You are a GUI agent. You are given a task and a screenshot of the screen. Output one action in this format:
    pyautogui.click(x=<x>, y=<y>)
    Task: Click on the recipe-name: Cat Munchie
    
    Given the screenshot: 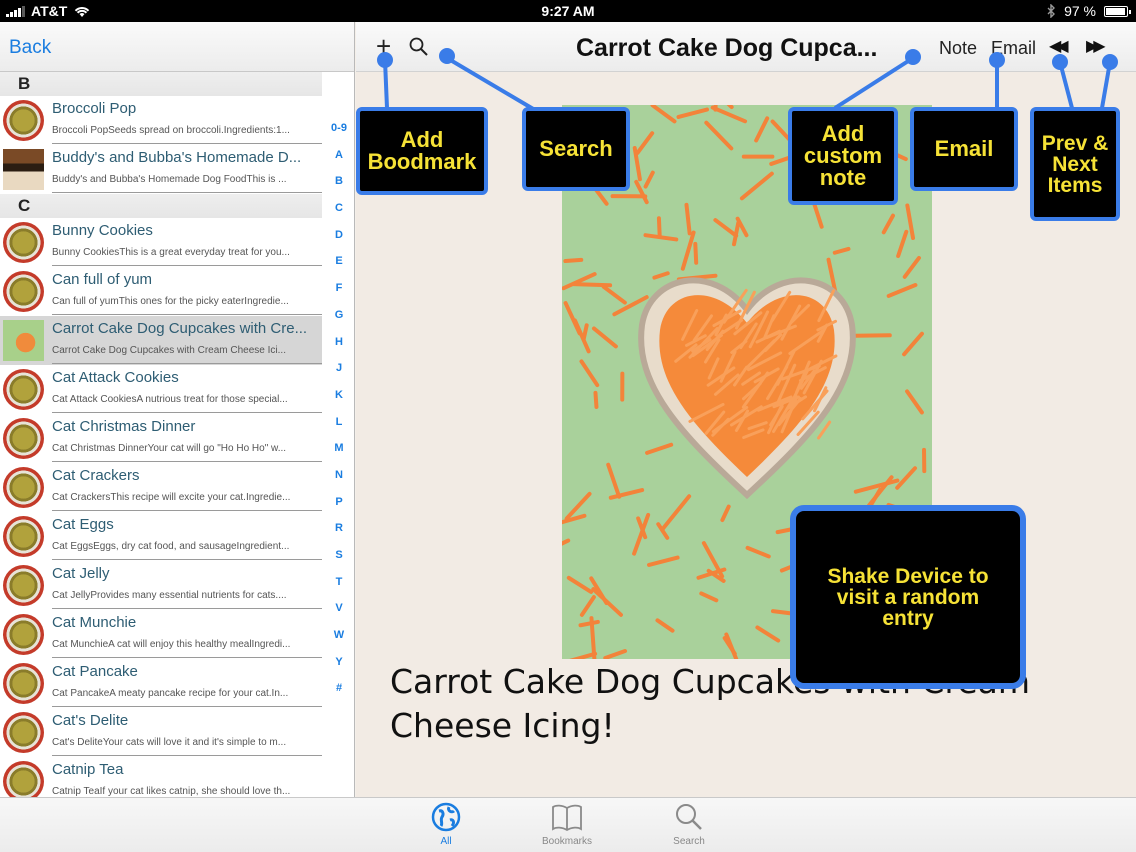 What is the action you would take?
    pyautogui.click(x=94, y=622)
    